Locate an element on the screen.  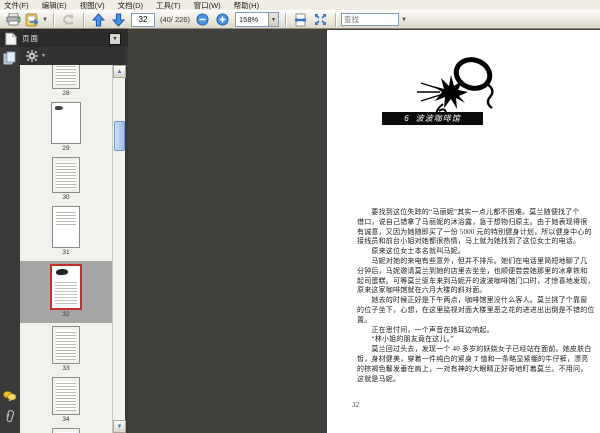
text-line: 皙，身材健美，穿着一件纯白的紧身 T 恤和一条略显紧绷的牛仔裤，漂亮 is located at coordinates (473, 358).